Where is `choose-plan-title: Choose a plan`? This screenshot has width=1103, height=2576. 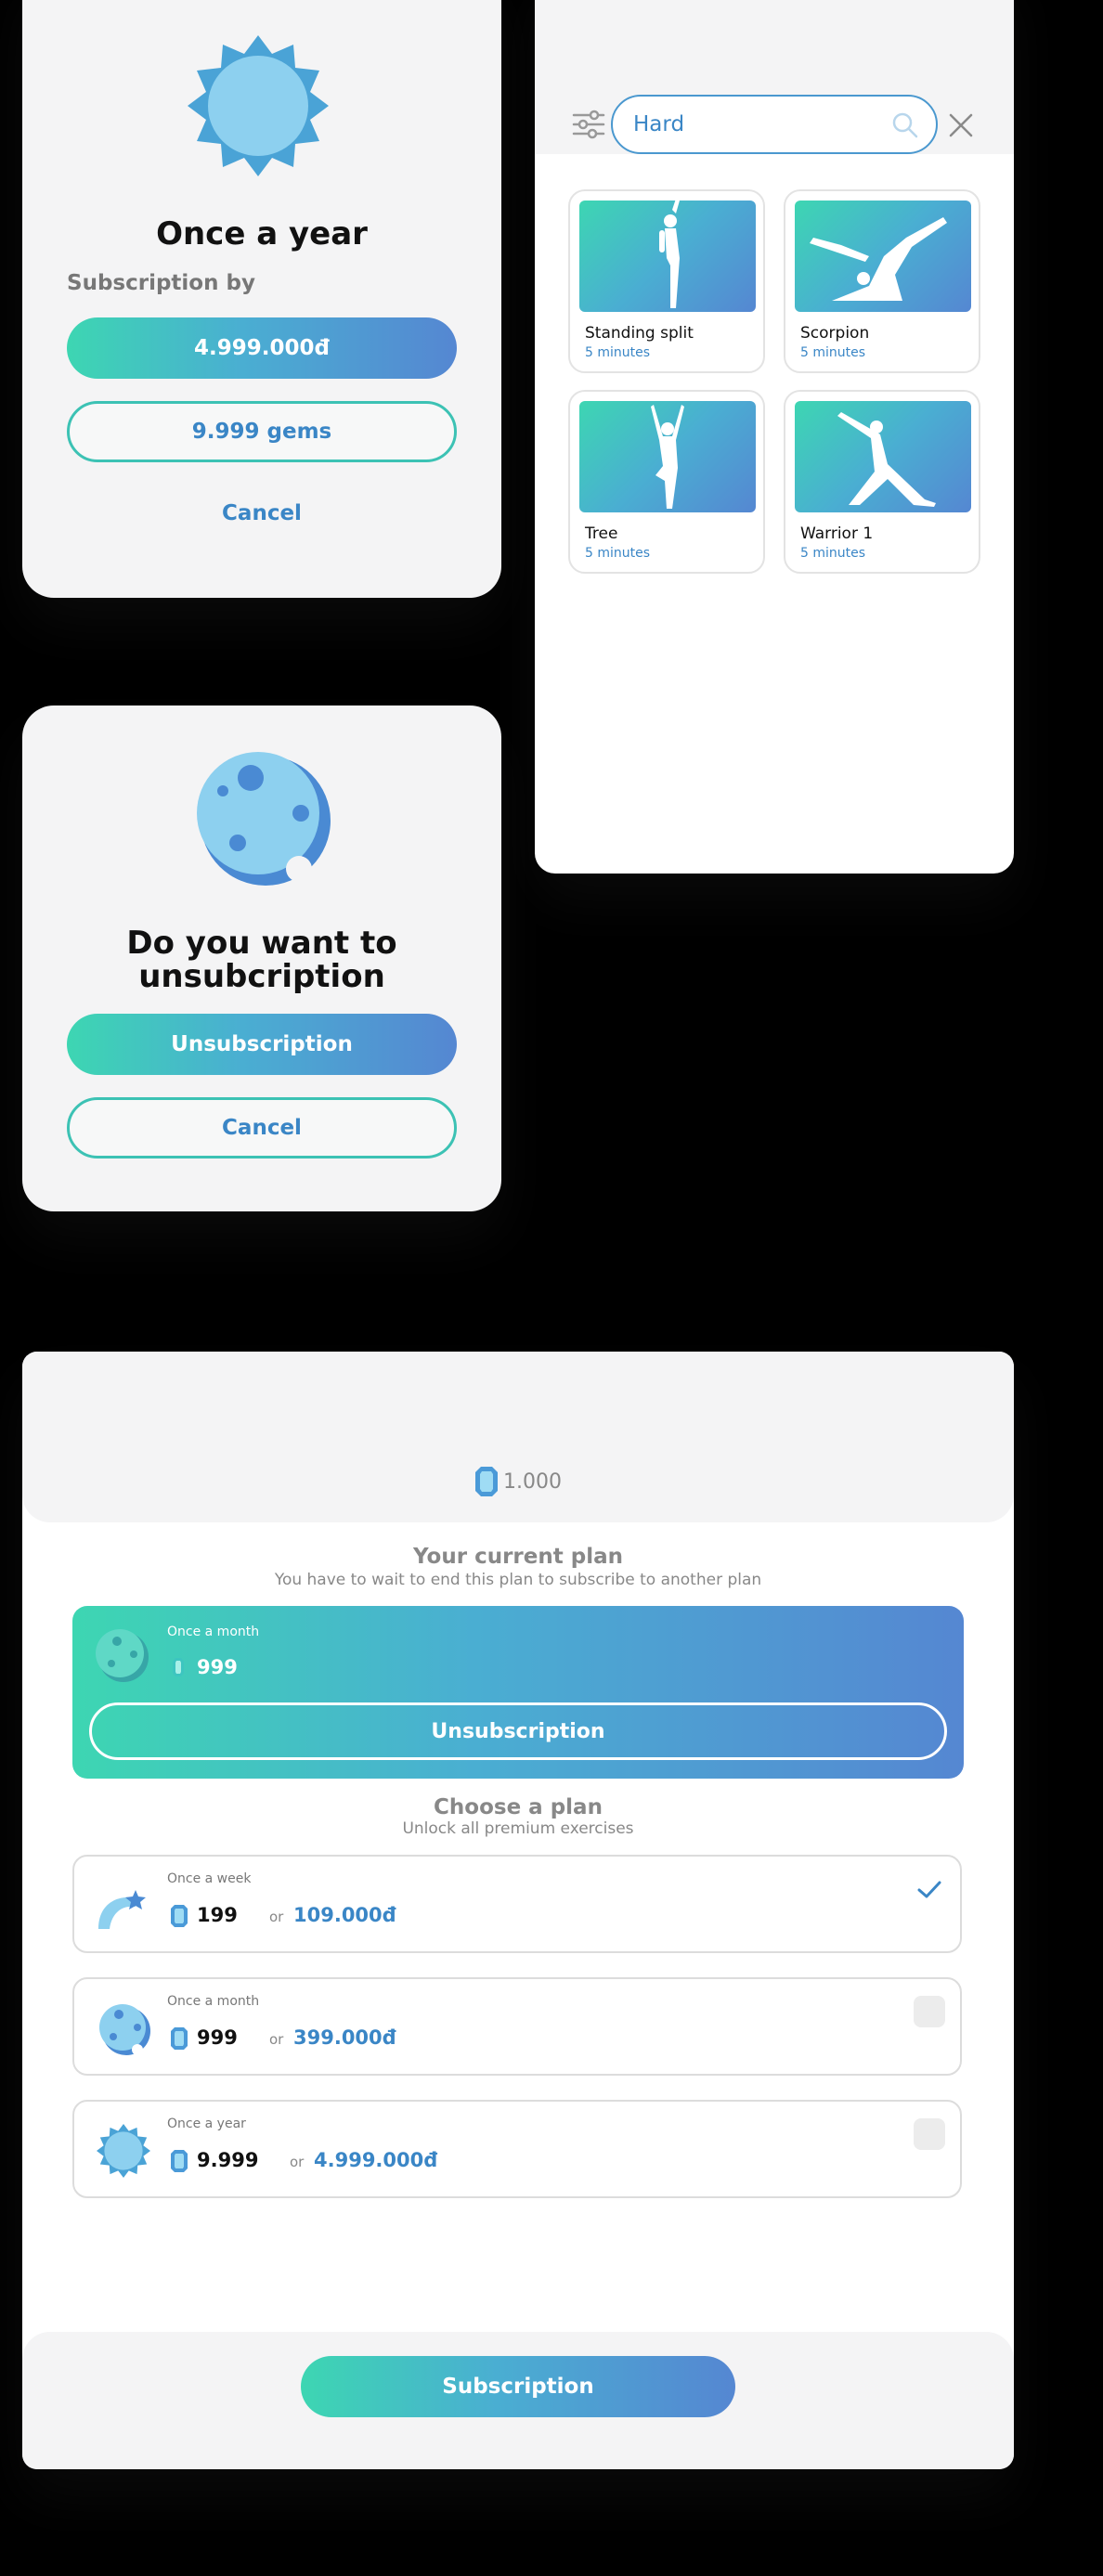 choose-plan-title: Choose a plan is located at coordinates (518, 1807).